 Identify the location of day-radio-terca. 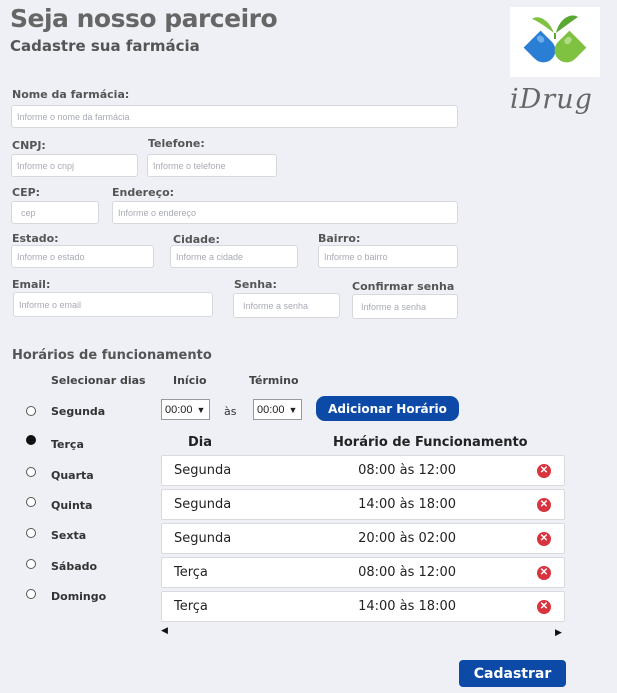
(31, 440).